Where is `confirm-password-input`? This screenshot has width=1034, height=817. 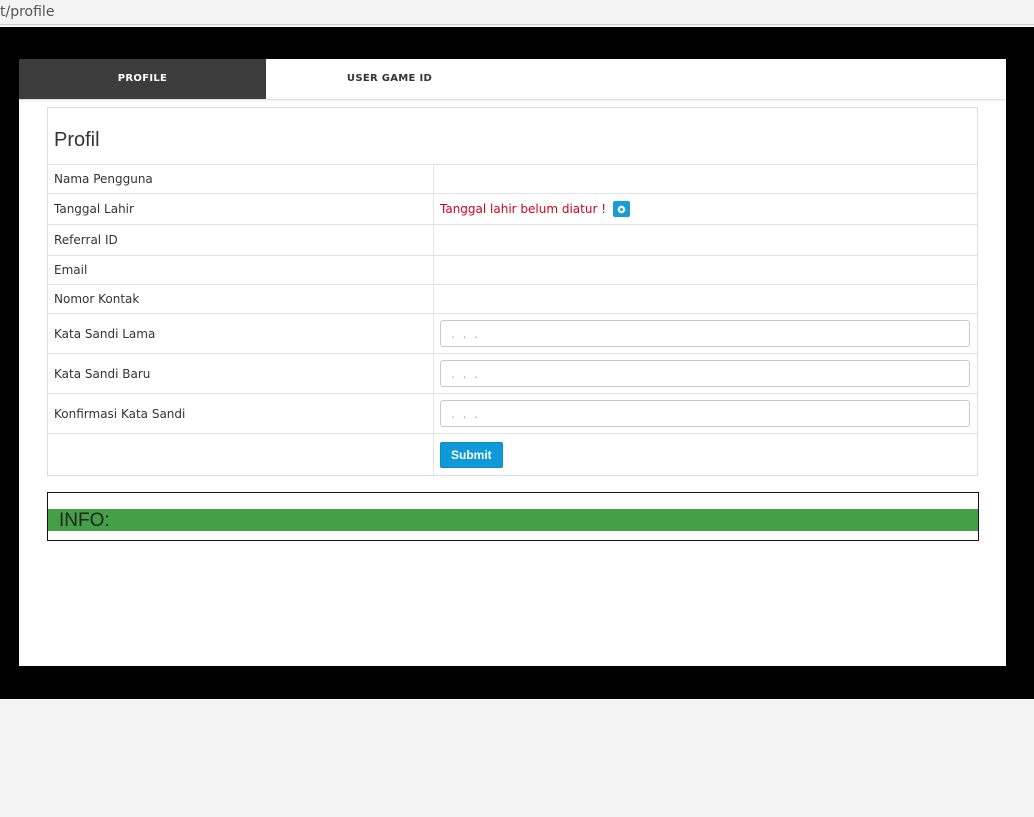
confirm-password-input is located at coordinates (705, 413).